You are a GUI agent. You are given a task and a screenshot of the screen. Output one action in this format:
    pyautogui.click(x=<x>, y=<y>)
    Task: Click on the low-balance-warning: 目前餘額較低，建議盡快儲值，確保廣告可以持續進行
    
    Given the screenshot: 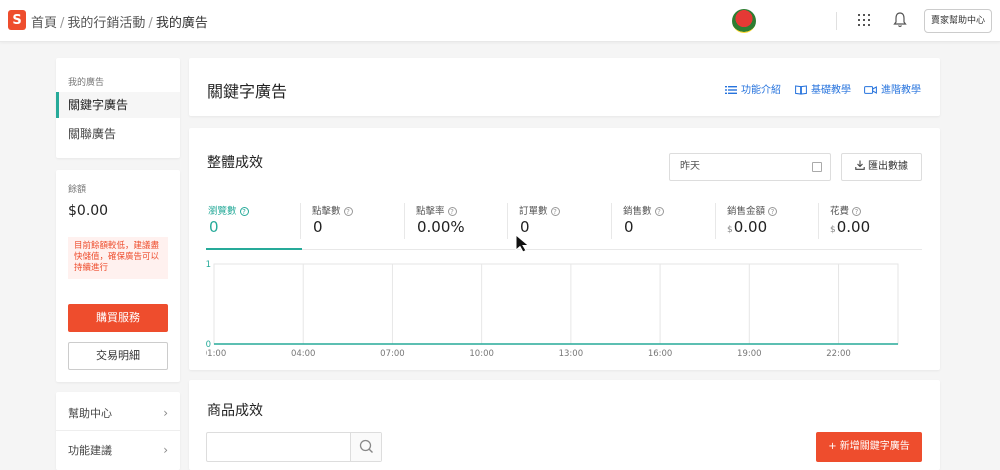 What is the action you would take?
    pyautogui.click(x=118, y=258)
    